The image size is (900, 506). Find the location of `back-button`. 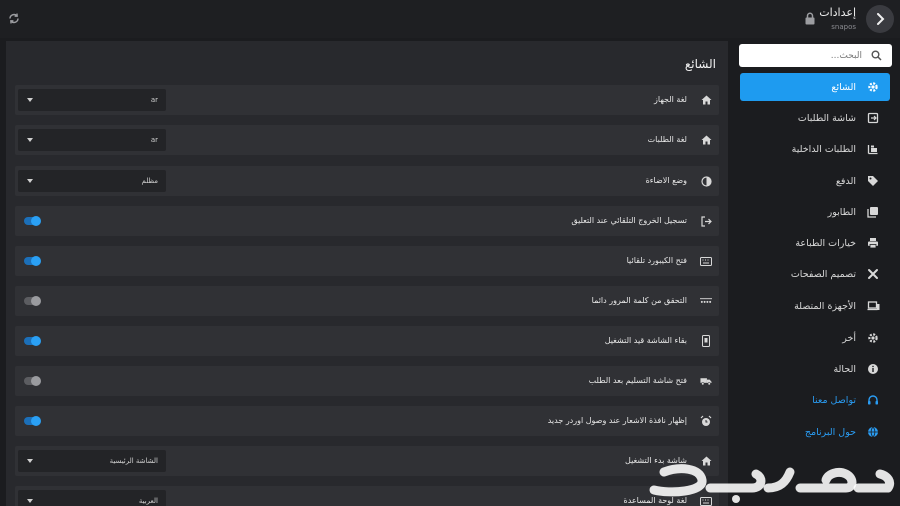

back-button is located at coordinates (880, 19).